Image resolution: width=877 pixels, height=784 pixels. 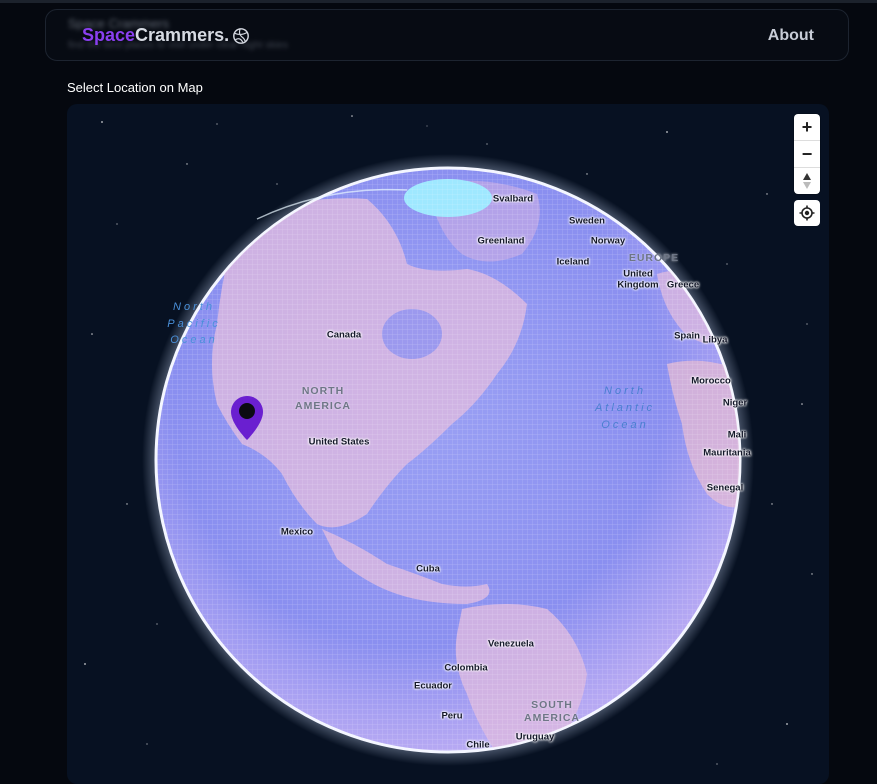 I want to click on map-label-colombia: Colombia, so click(x=466, y=668).